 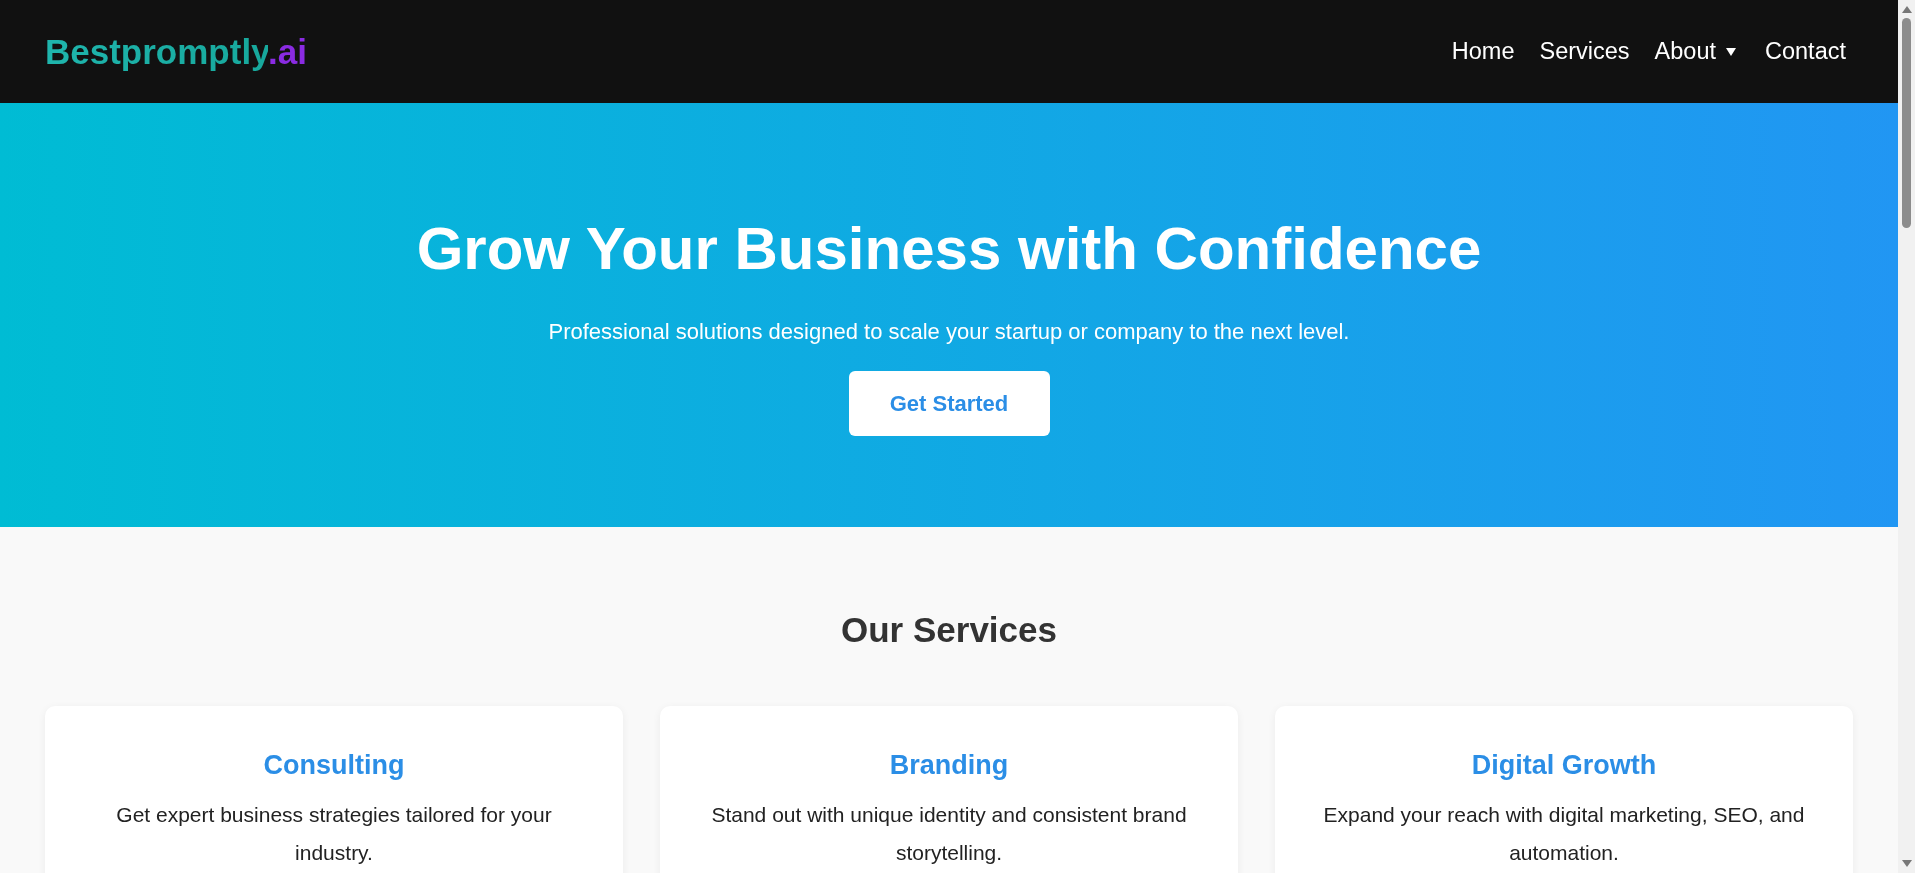 I want to click on scroll-down-icon, so click(x=1906, y=863).